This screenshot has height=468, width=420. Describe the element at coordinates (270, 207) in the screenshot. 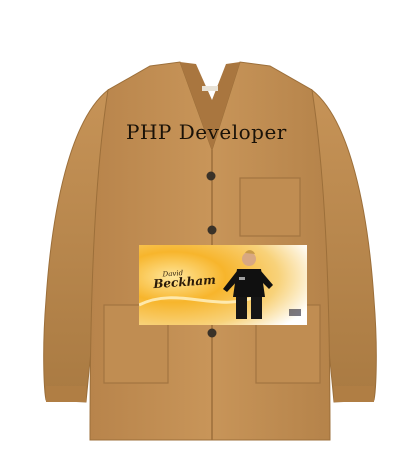

I see `chest-pocket` at that location.